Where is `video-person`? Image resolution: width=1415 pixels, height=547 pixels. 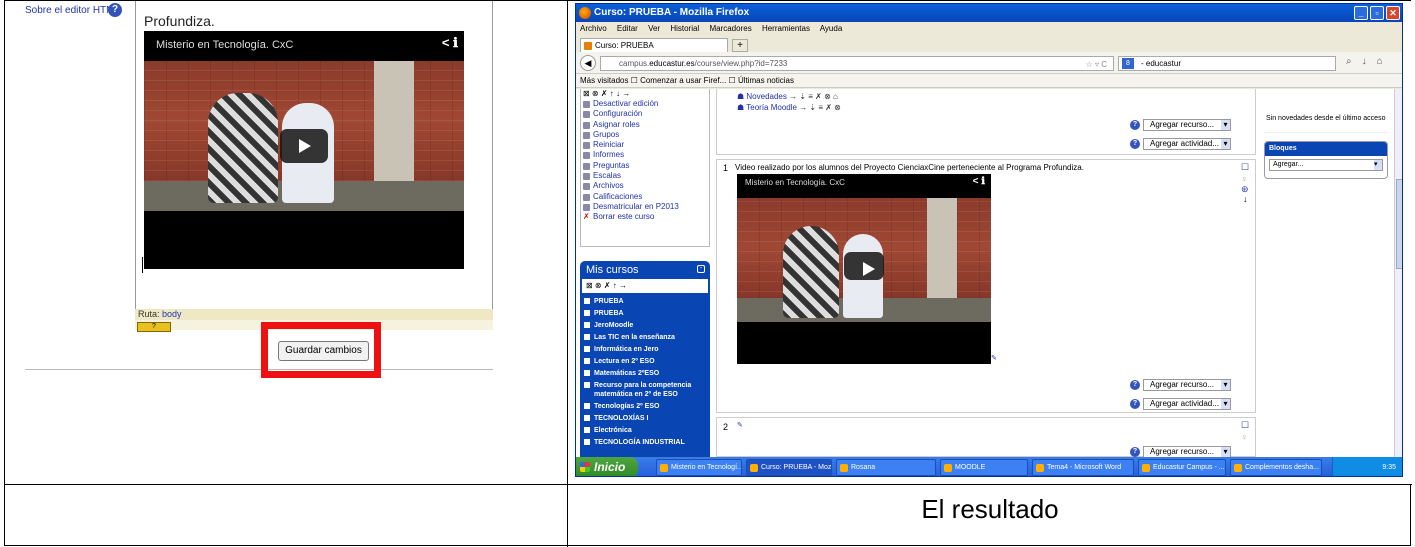 video-person is located at coordinates (243, 148).